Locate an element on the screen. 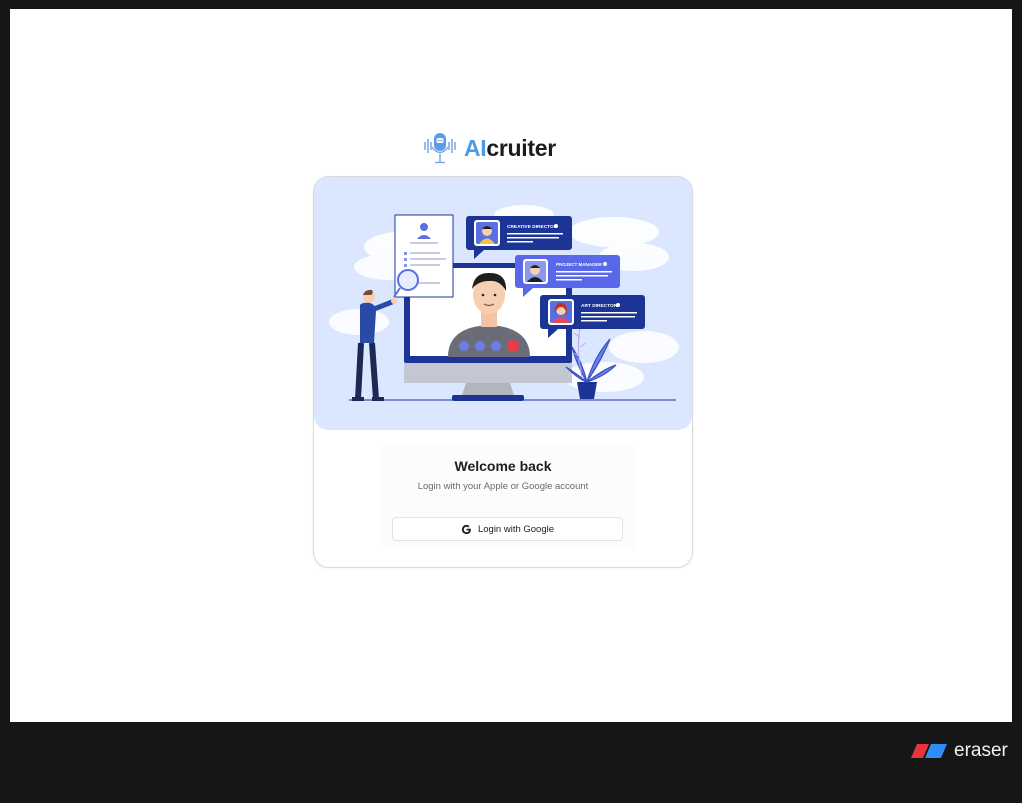  app-title-ai: AI is located at coordinates (475, 147).